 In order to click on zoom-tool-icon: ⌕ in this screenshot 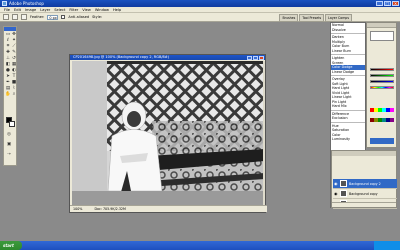, I will do `click(14, 95)`.